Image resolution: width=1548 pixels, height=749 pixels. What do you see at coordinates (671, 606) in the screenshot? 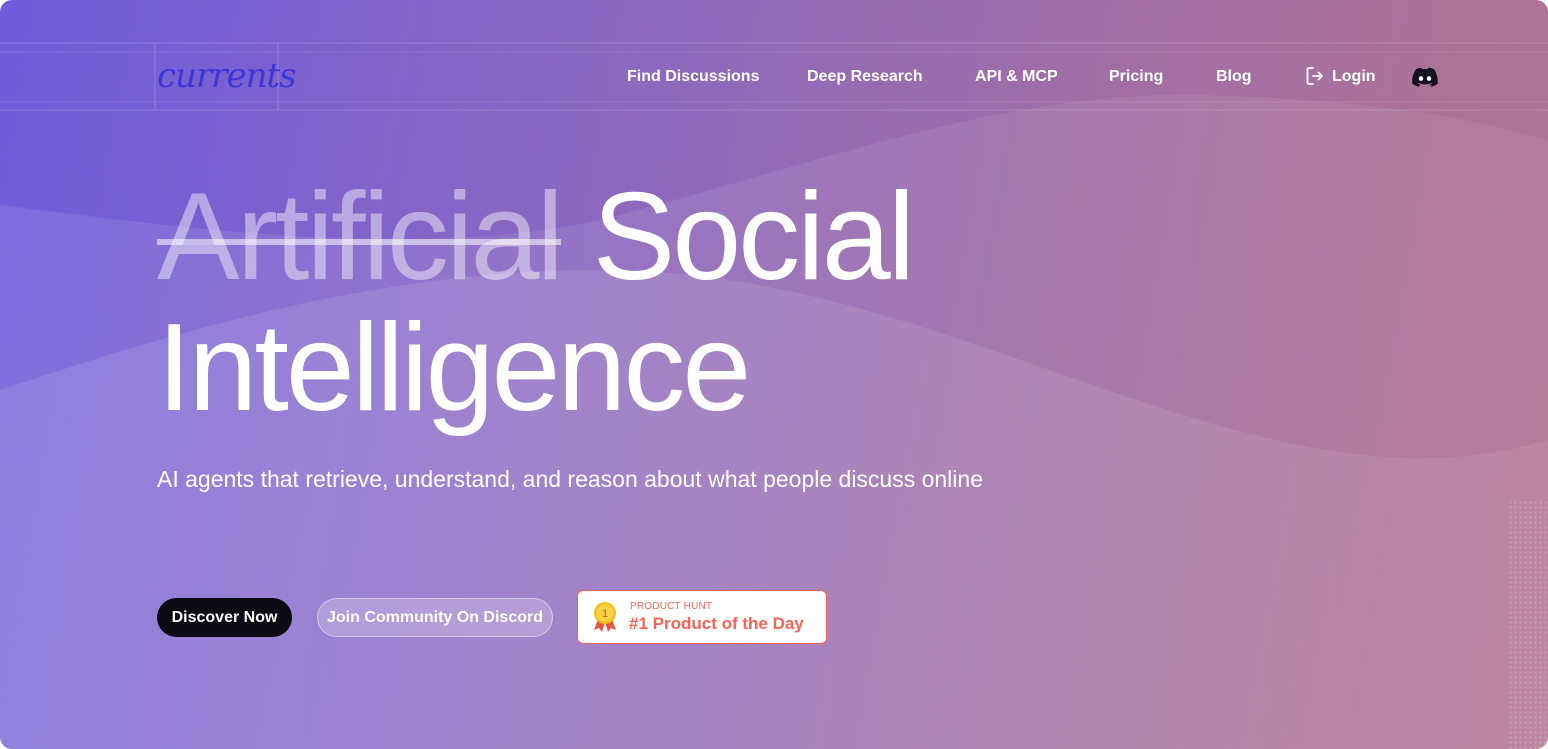
I see `product-hunt-label: PRODUCT HUNT` at bounding box center [671, 606].